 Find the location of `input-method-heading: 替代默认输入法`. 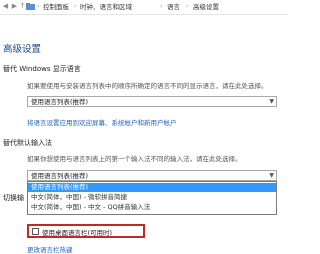

input-method-heading: 替代默认输入法 is located at coordinates (27, 143).